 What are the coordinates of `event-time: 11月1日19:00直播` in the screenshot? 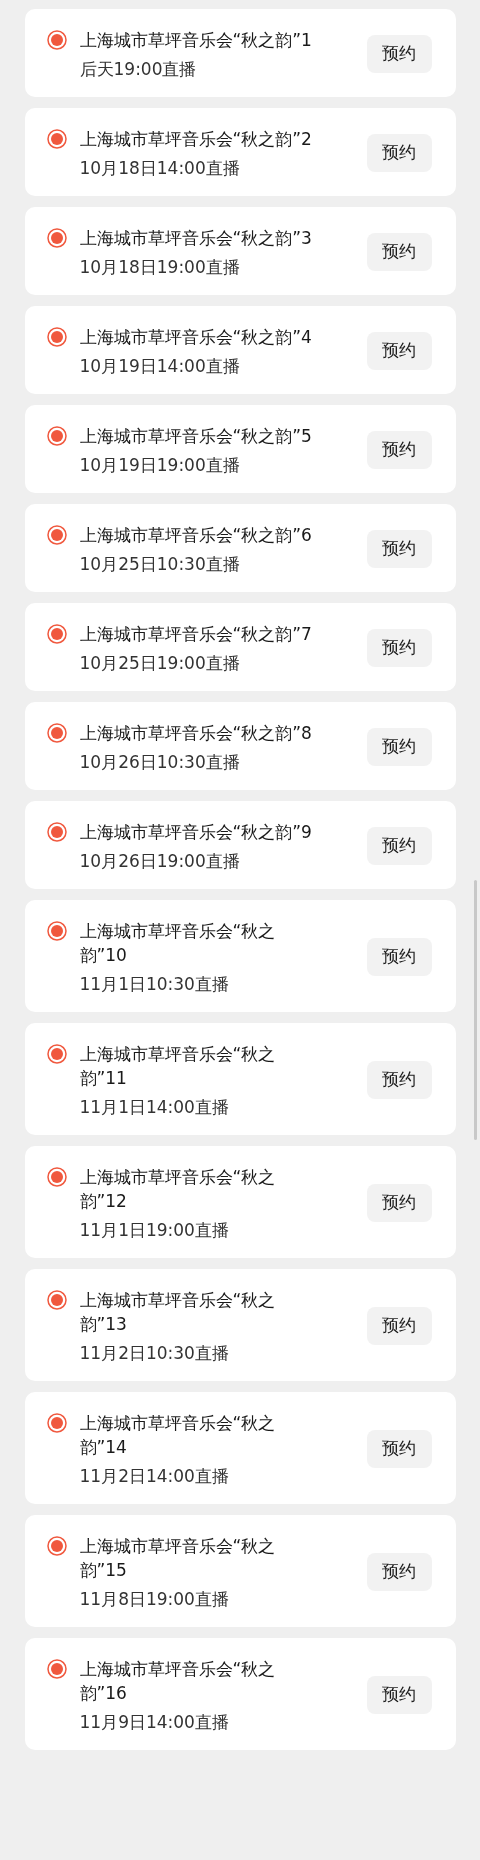 It's located at (154, 1230).